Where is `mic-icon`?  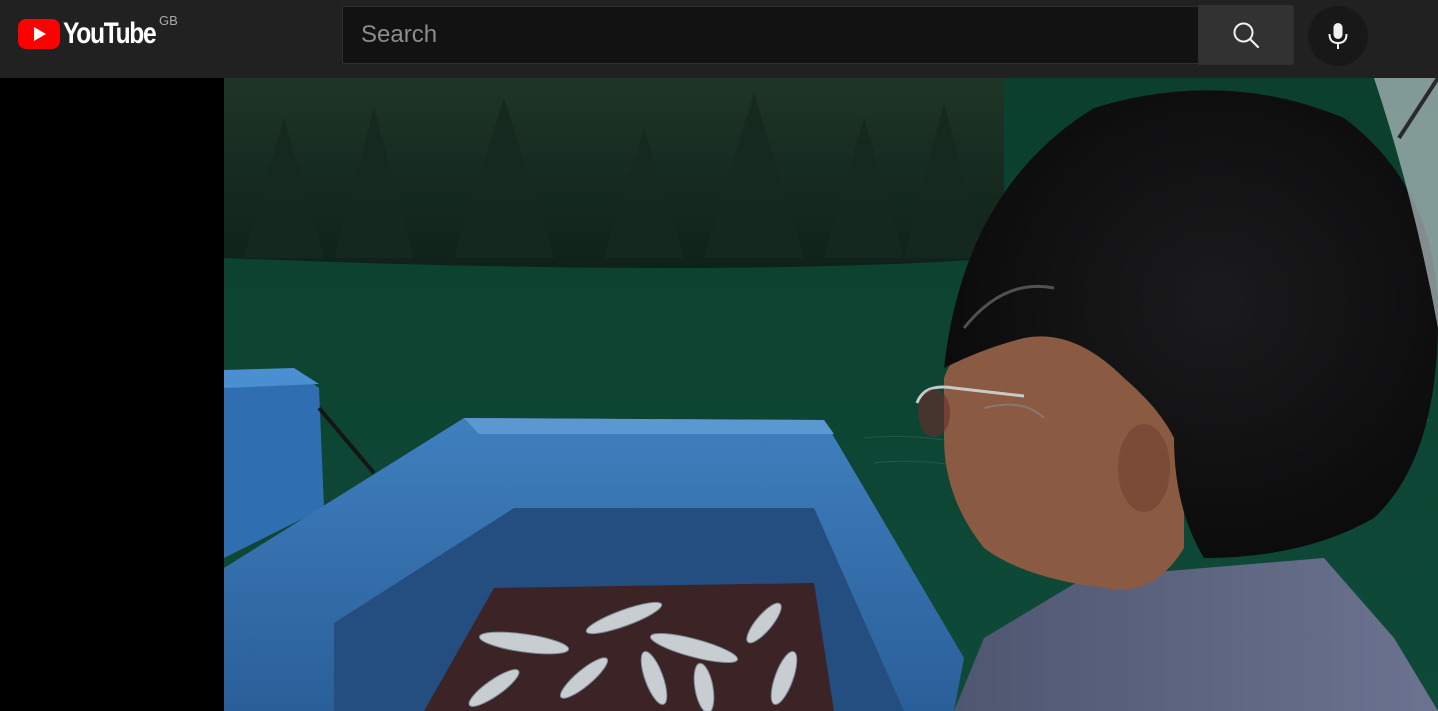
mic-icon is located at coordinates (1338, 36).